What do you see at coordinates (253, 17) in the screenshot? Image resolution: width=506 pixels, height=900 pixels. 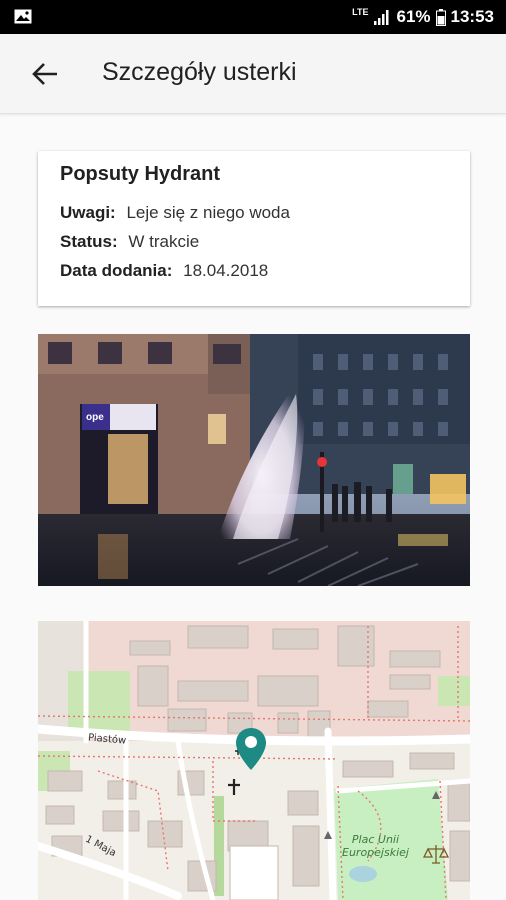 I see `status-bar: LTE 61% 13:53` at bounding box center [253, 17].